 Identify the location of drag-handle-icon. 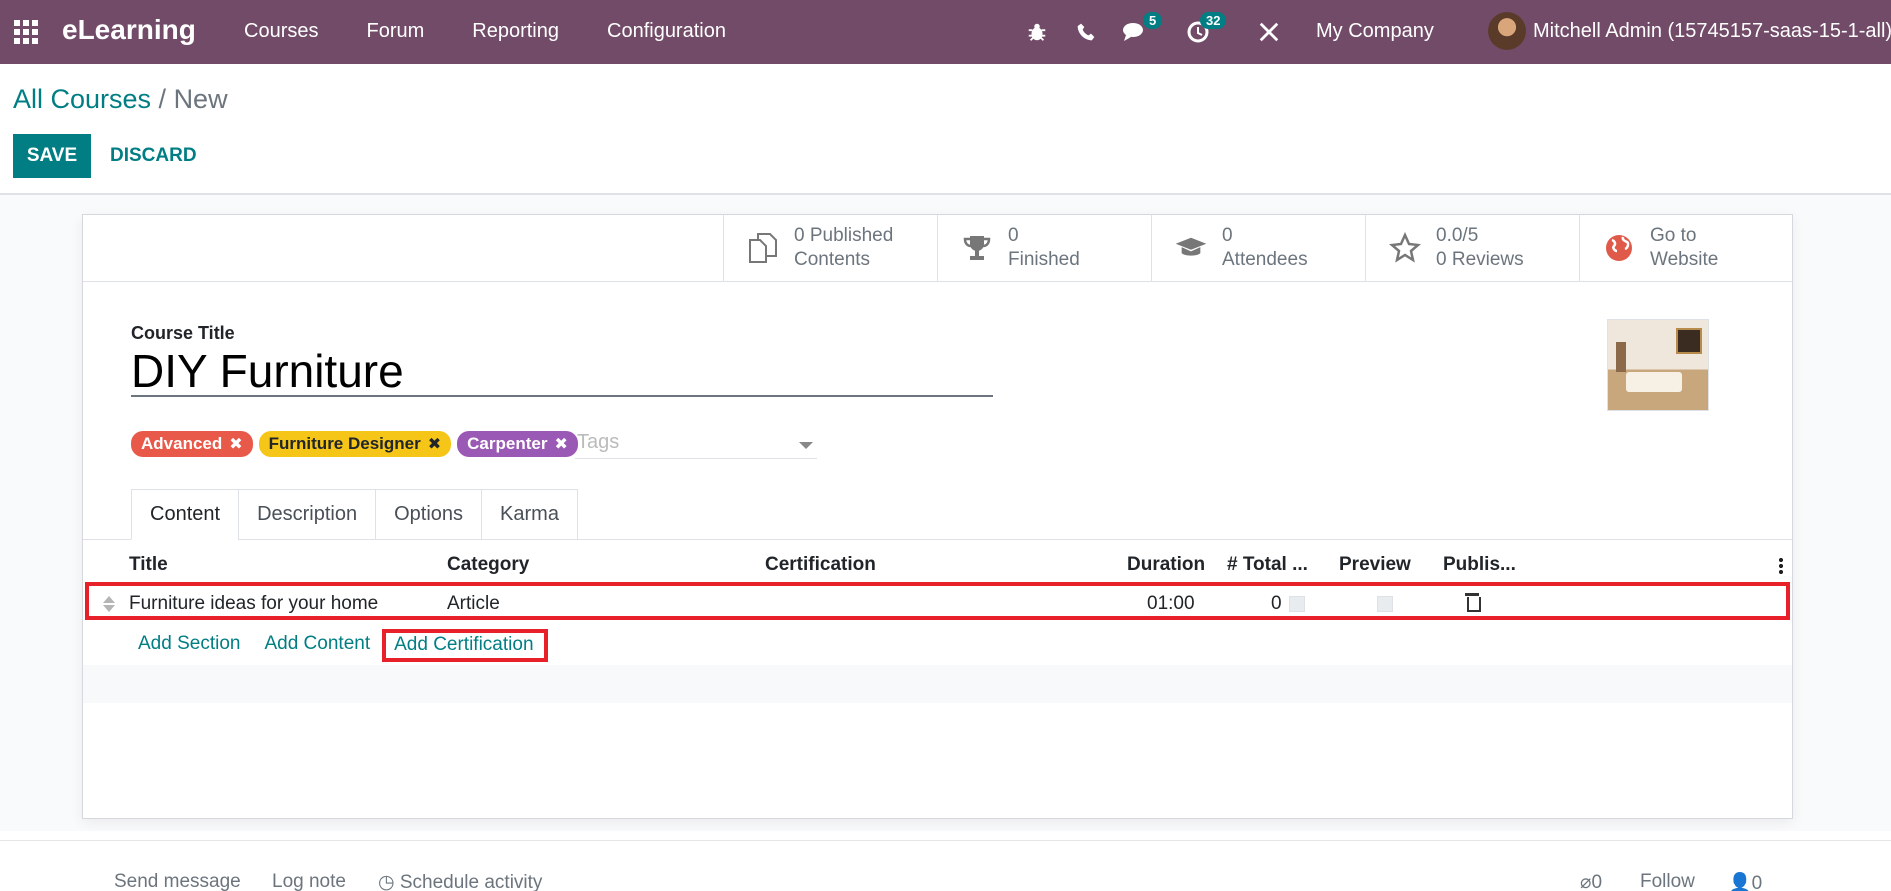
(109, 604).